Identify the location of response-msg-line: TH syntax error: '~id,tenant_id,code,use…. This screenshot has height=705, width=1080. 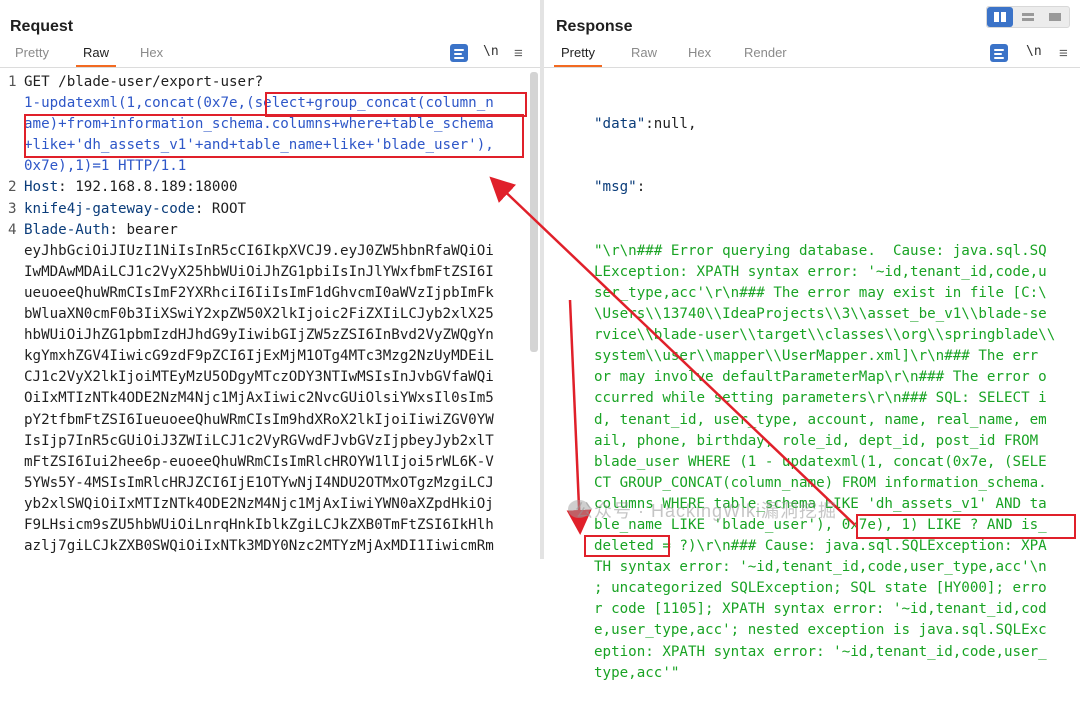
(820, 567).